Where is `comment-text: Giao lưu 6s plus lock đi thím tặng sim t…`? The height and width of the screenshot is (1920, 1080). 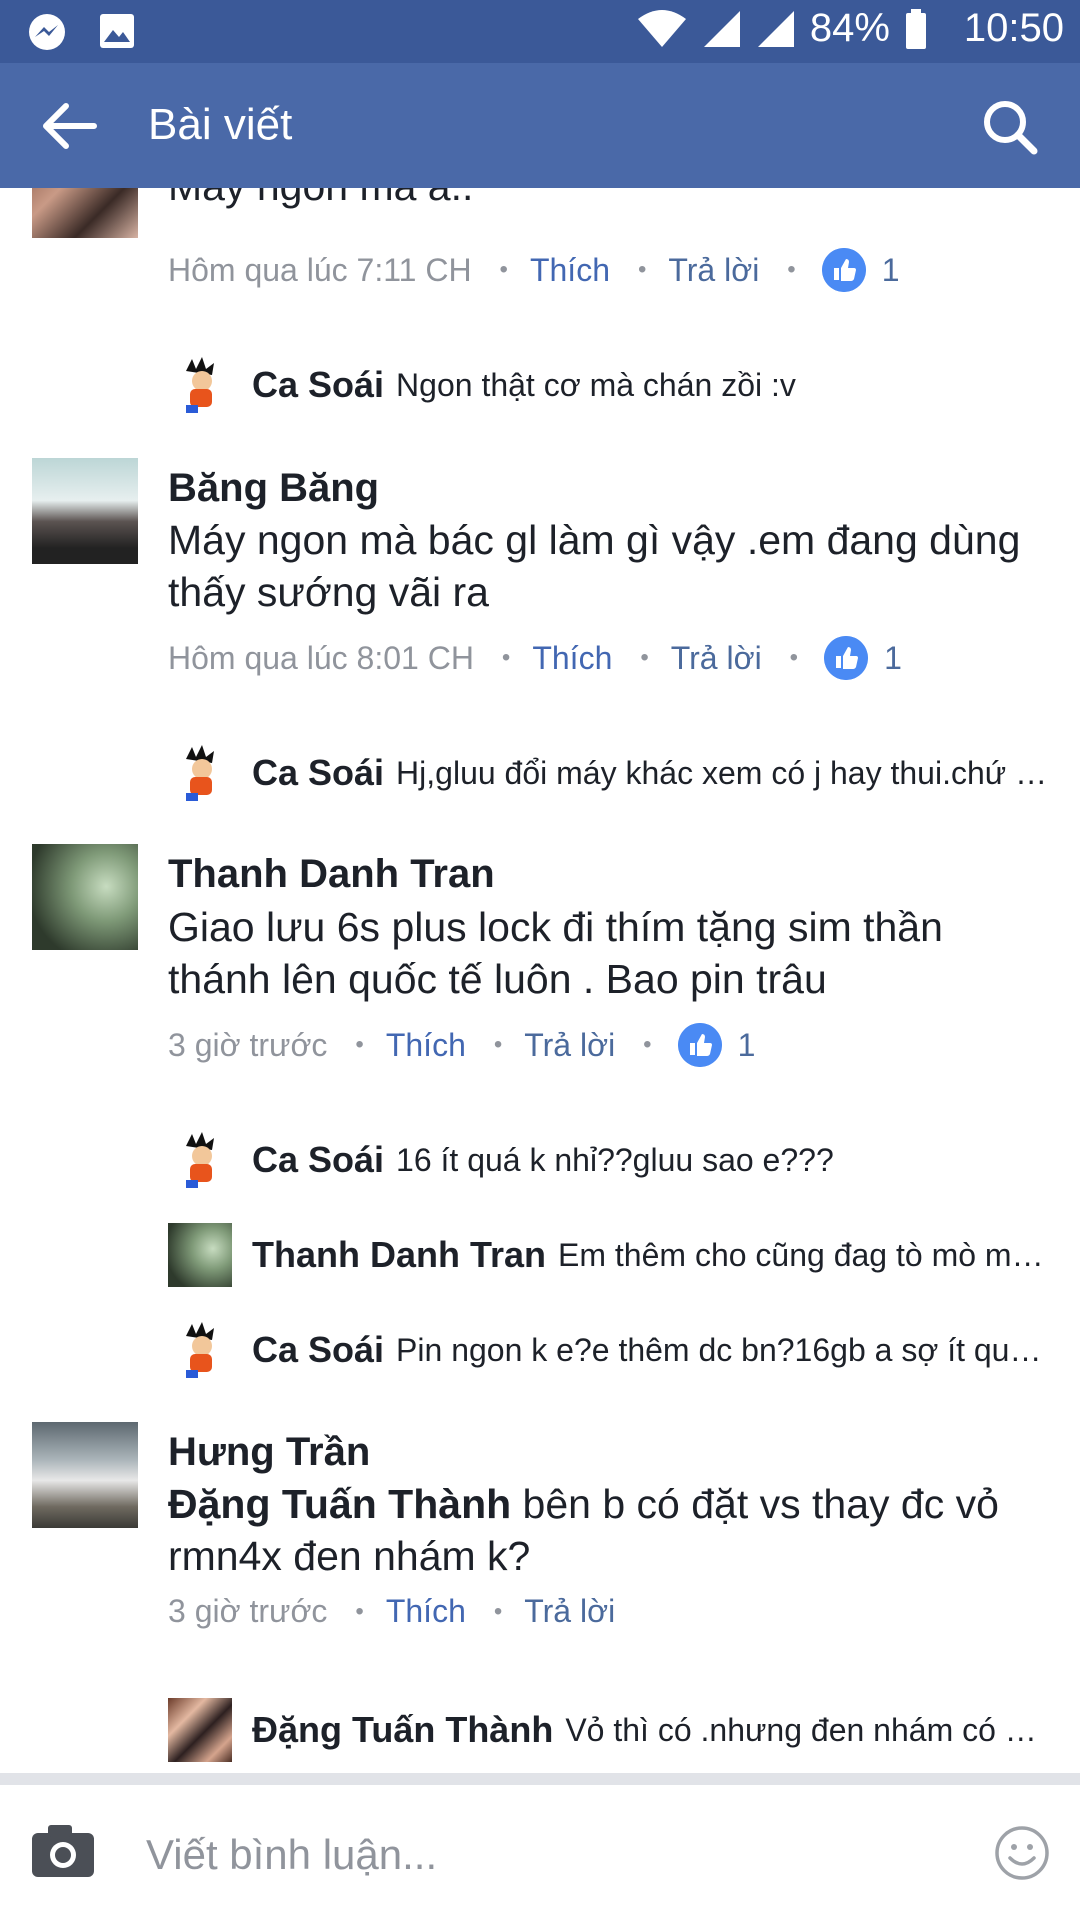
comment-text: Giao lưu 6s plus lock đi thím tặng sim t… is located at coordinates (555, 953).